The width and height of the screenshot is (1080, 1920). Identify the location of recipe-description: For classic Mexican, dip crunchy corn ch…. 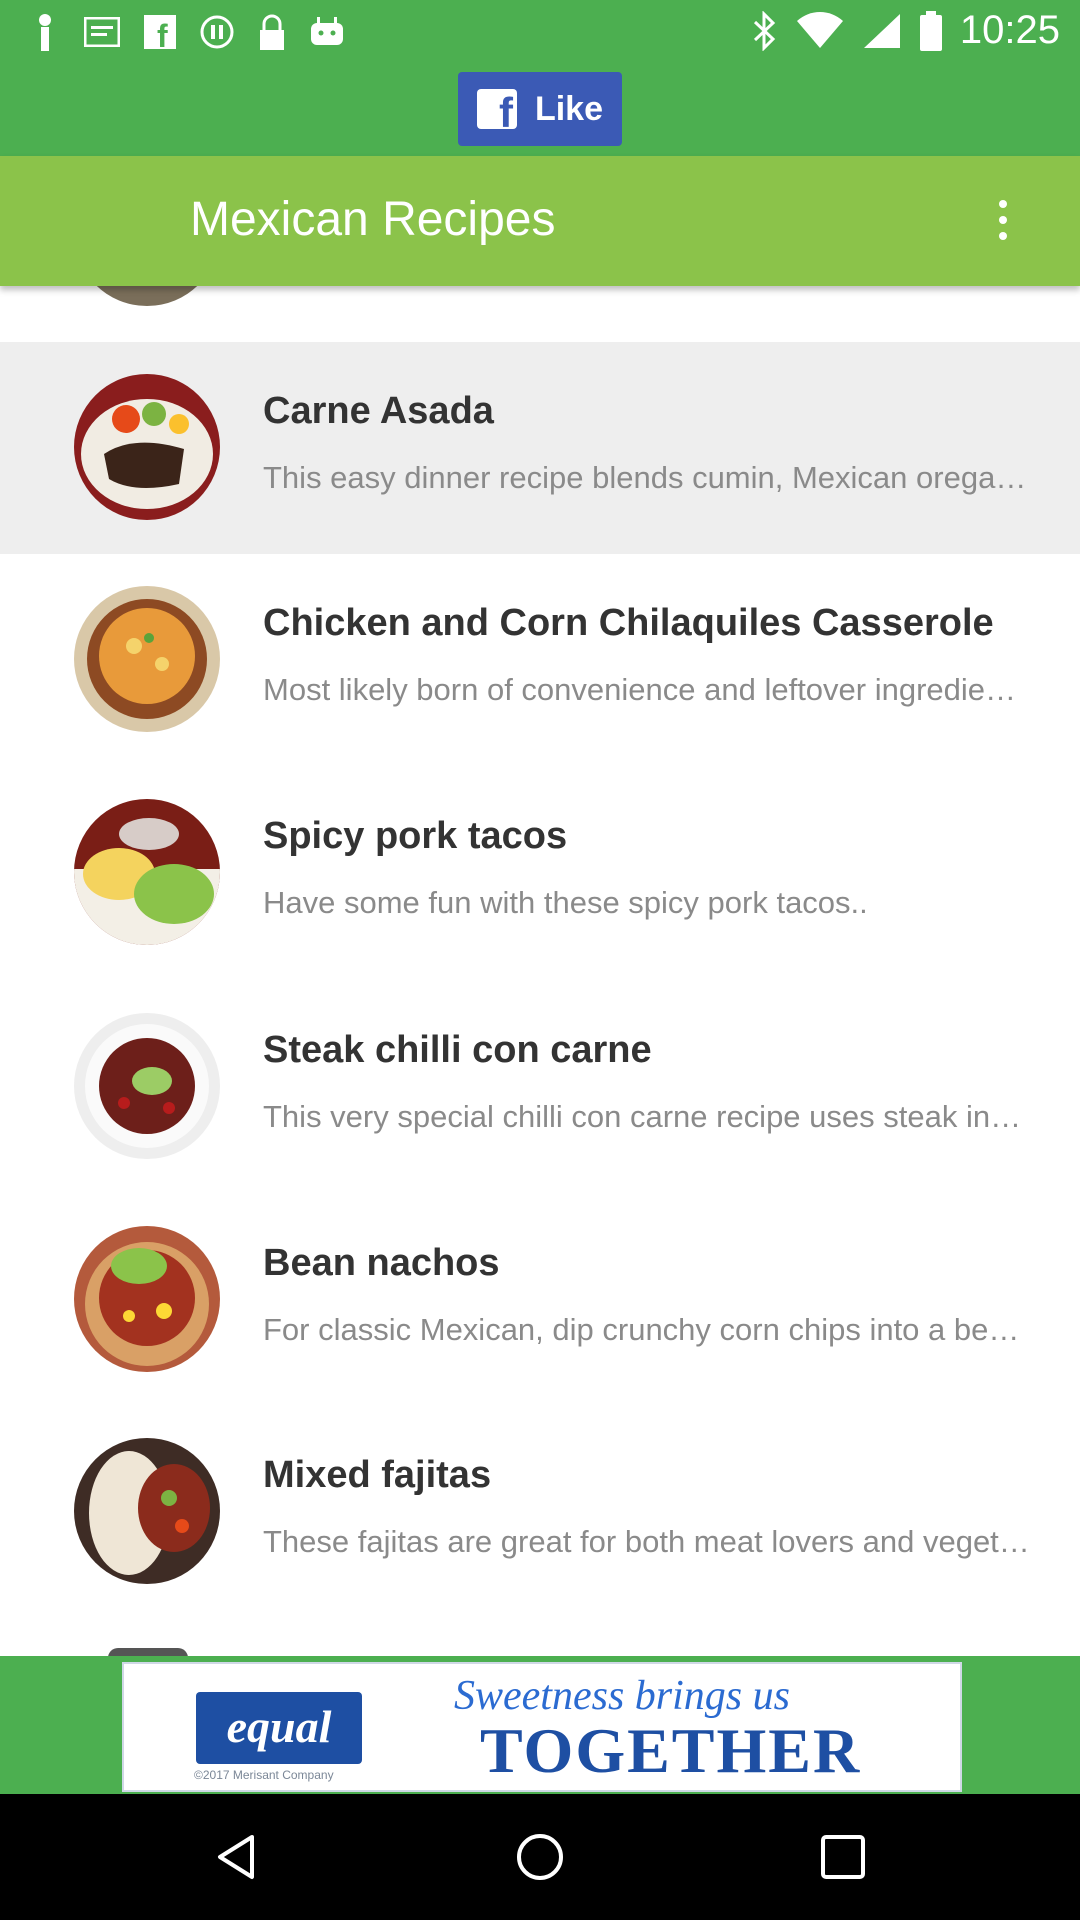
(648, 1329).